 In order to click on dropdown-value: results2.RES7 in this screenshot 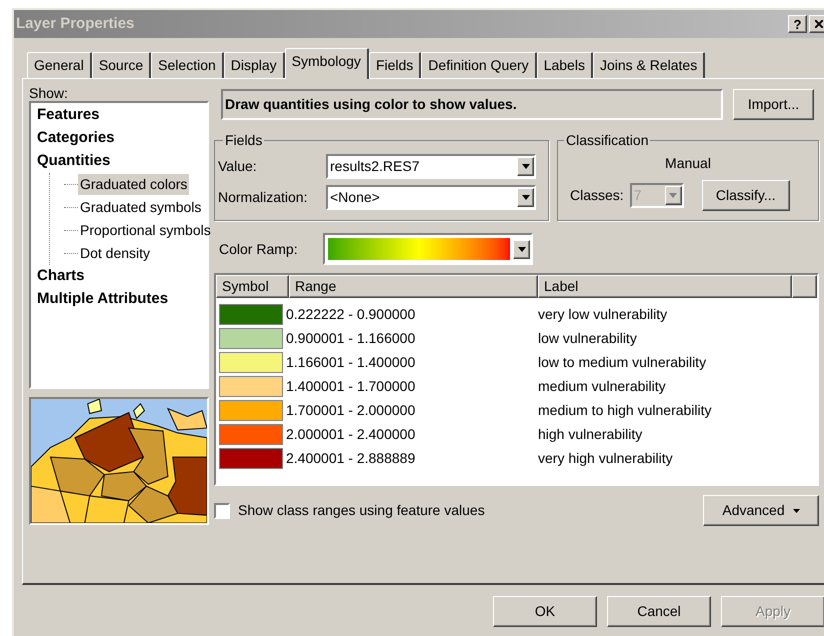, I will do `click(375, 166)`.